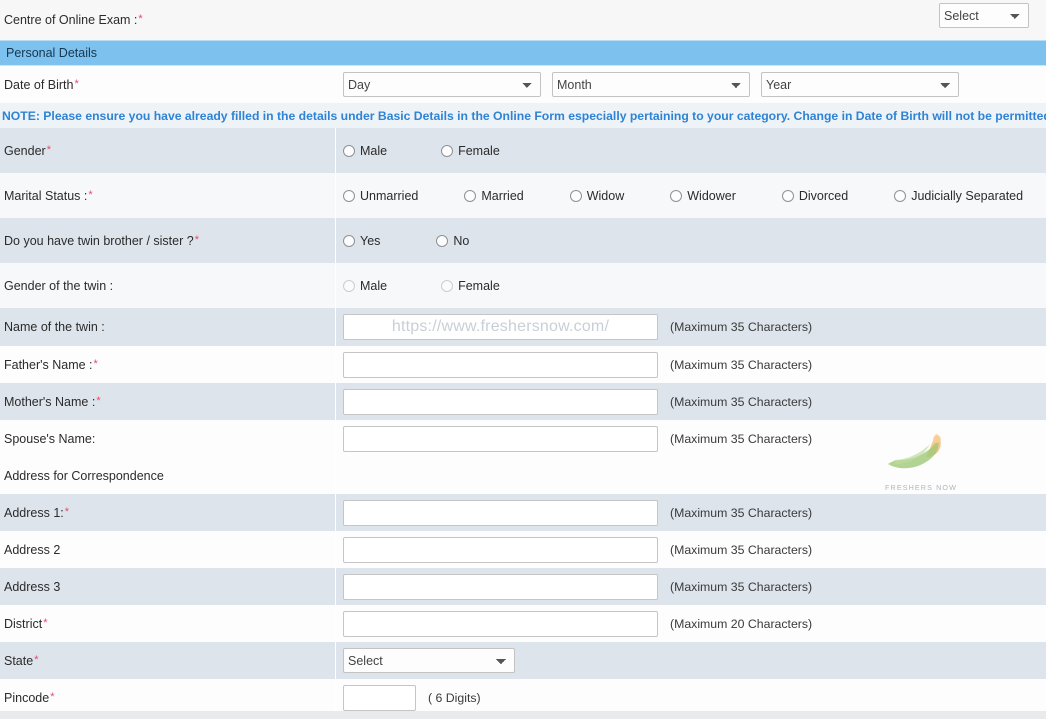 The image size is (1046, 719). What do you see at coordinates (967, 195) in the screenshot?
I see `marital-option-label: Judicially Separated` at bounding box center [967, 195].